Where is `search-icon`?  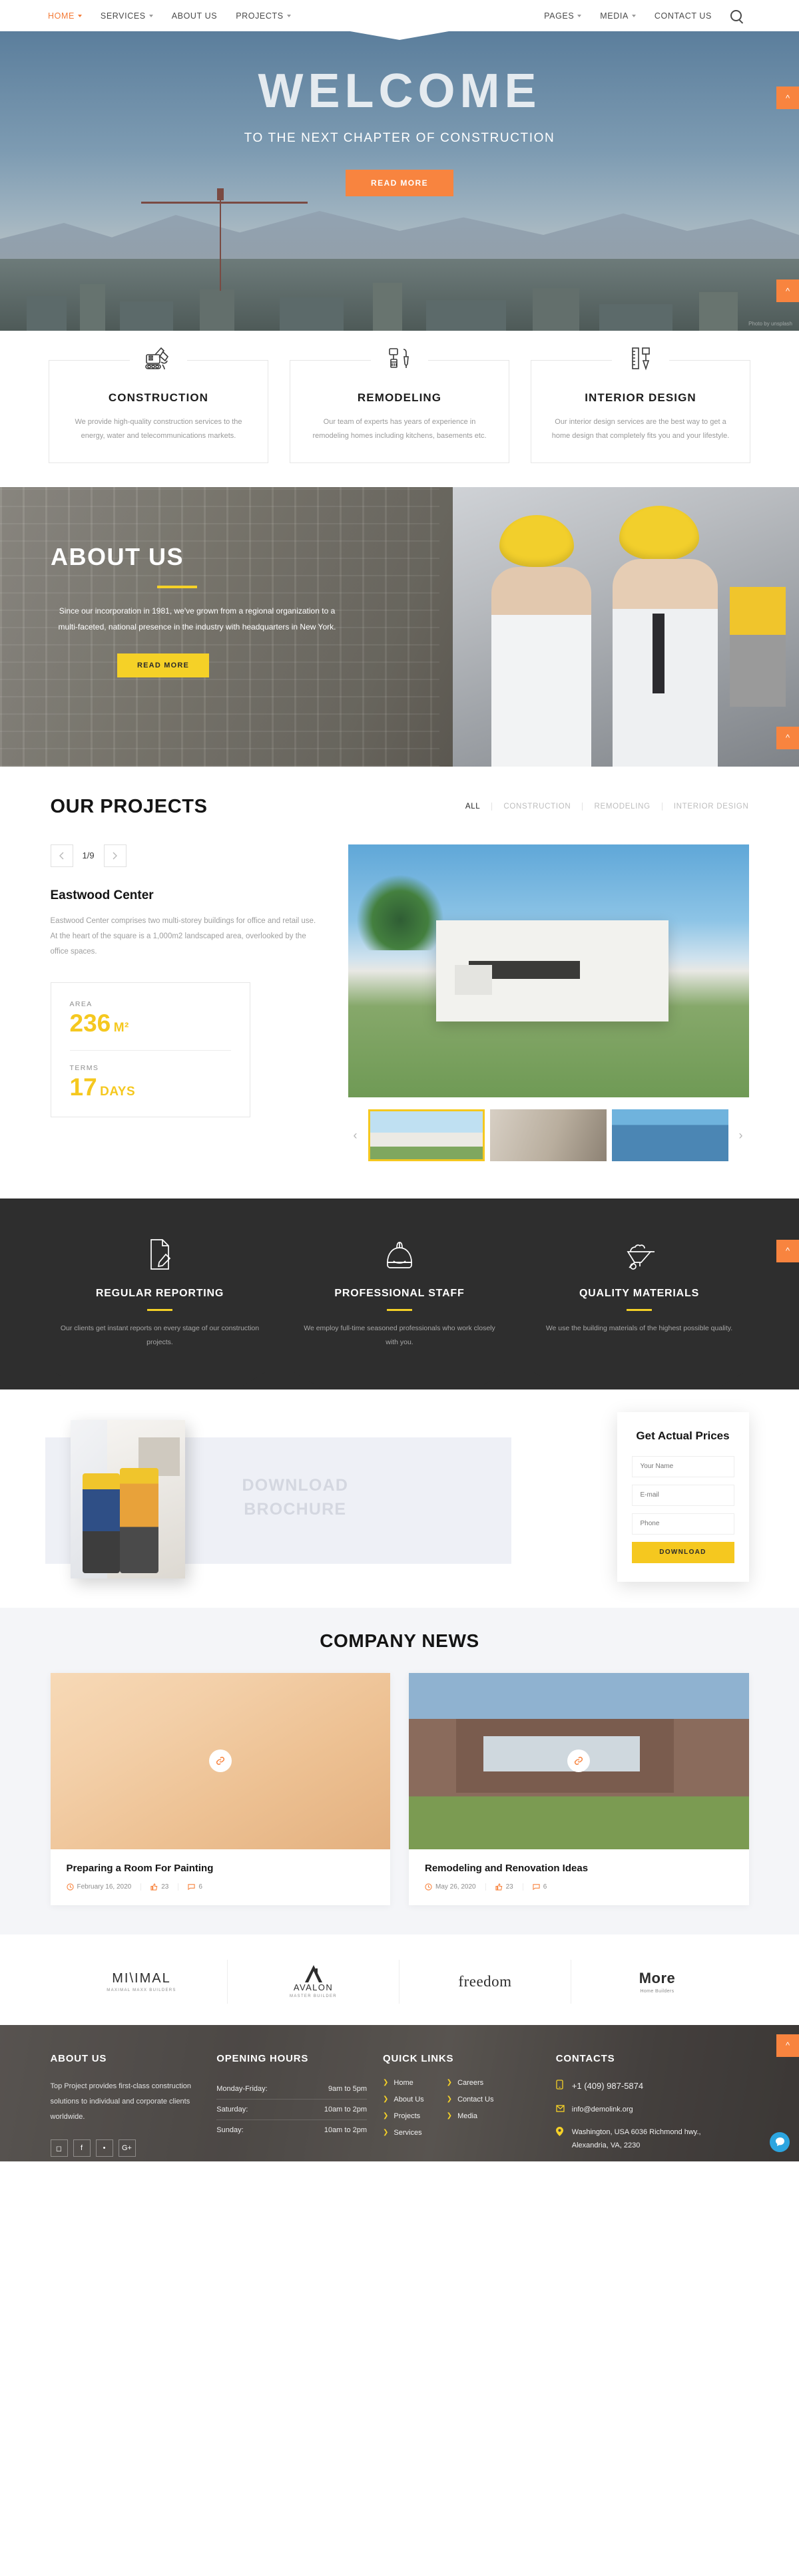 search-icon is located at coordinates (736, 15).